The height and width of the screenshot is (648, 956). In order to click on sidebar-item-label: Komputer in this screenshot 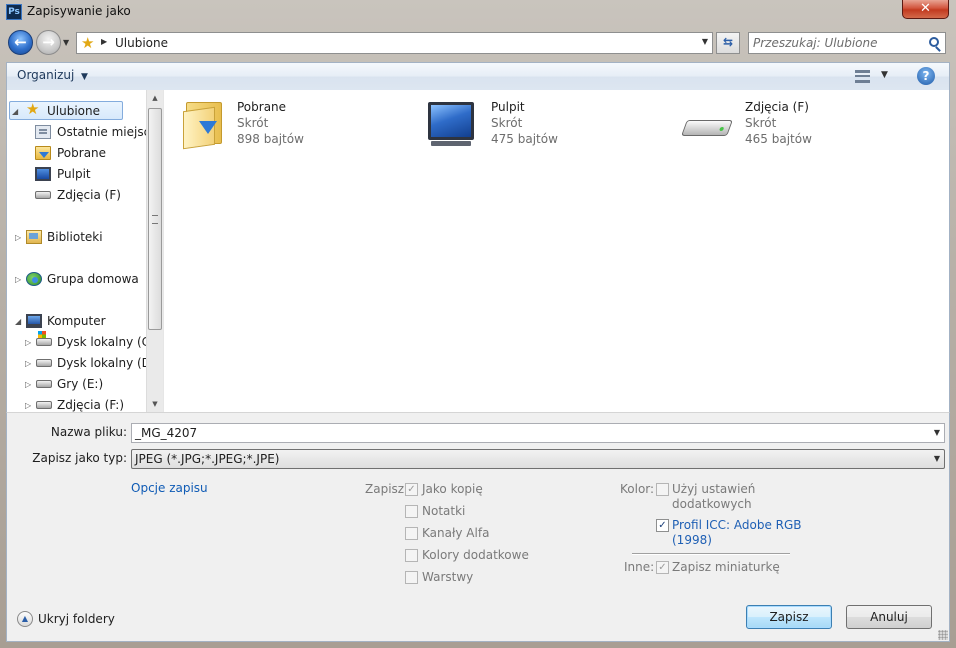, I will do `click(76, 321)`.